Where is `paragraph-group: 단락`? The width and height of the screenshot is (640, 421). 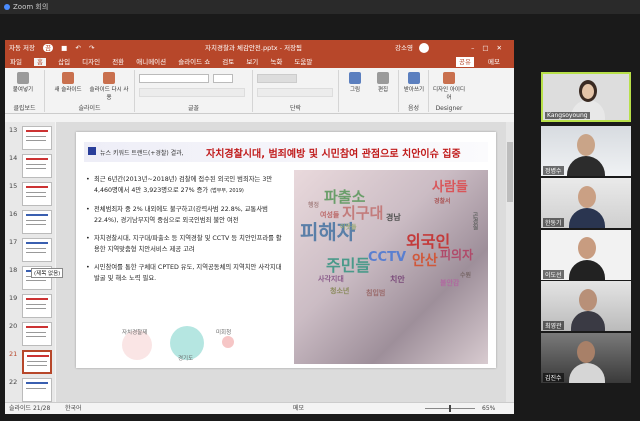 paragraph-group: 단락 is located at coordinates (296, 91).